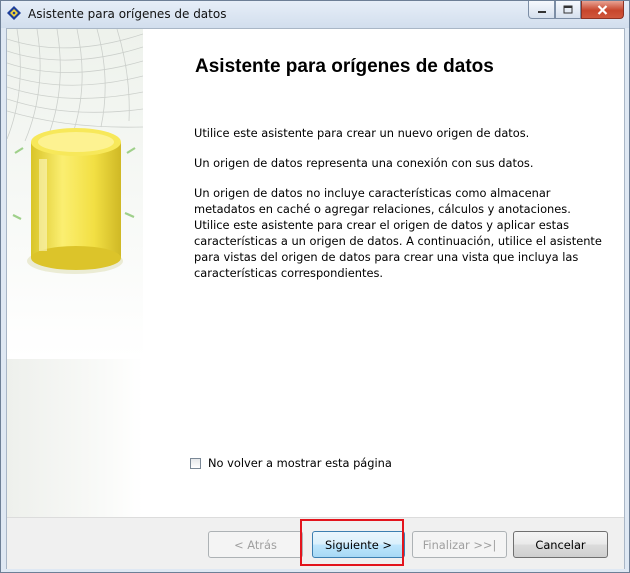 Image resolution: width=630 pixels, height=573 pixels. Describe the element at coordinates (315, 14) in the screenshot. I see `title-bar: Asistente para orígenes de datos` at that location.